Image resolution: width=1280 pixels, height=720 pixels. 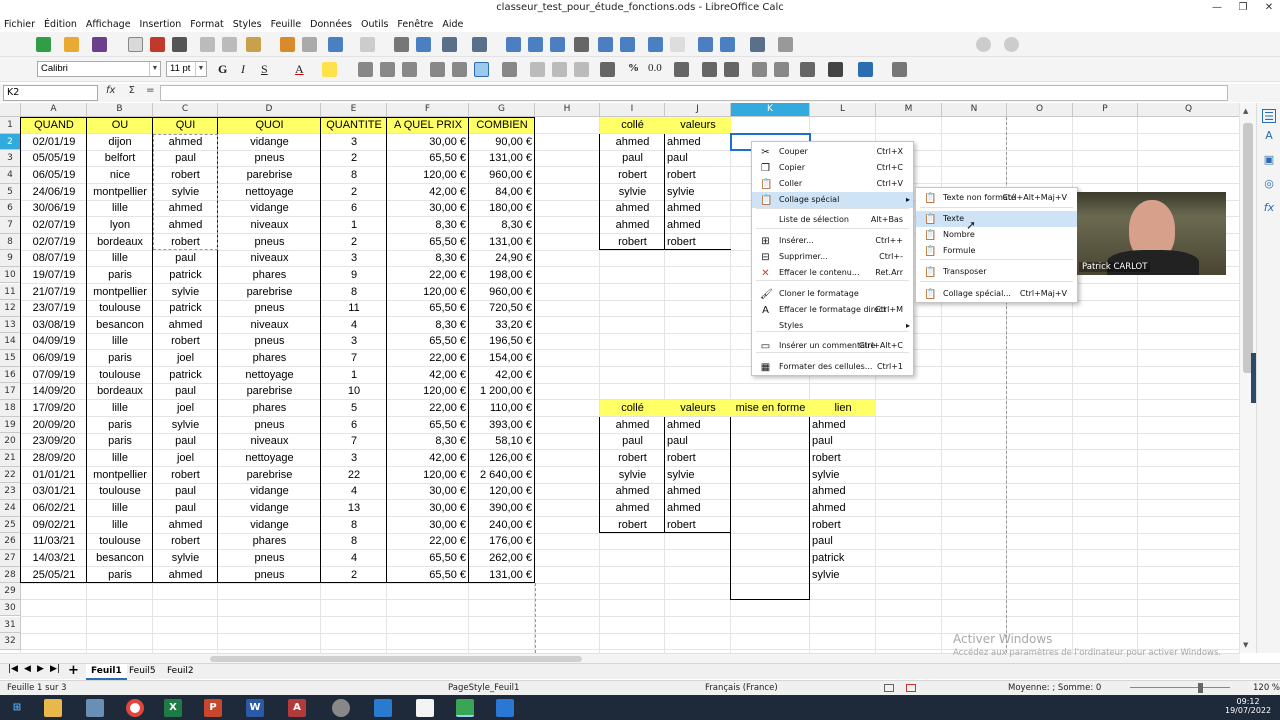 What do you see at coordinates (996, 235) in the screenshot?
I see `submenu-item: 📋 Nombre` at bounding box center [996, 235].